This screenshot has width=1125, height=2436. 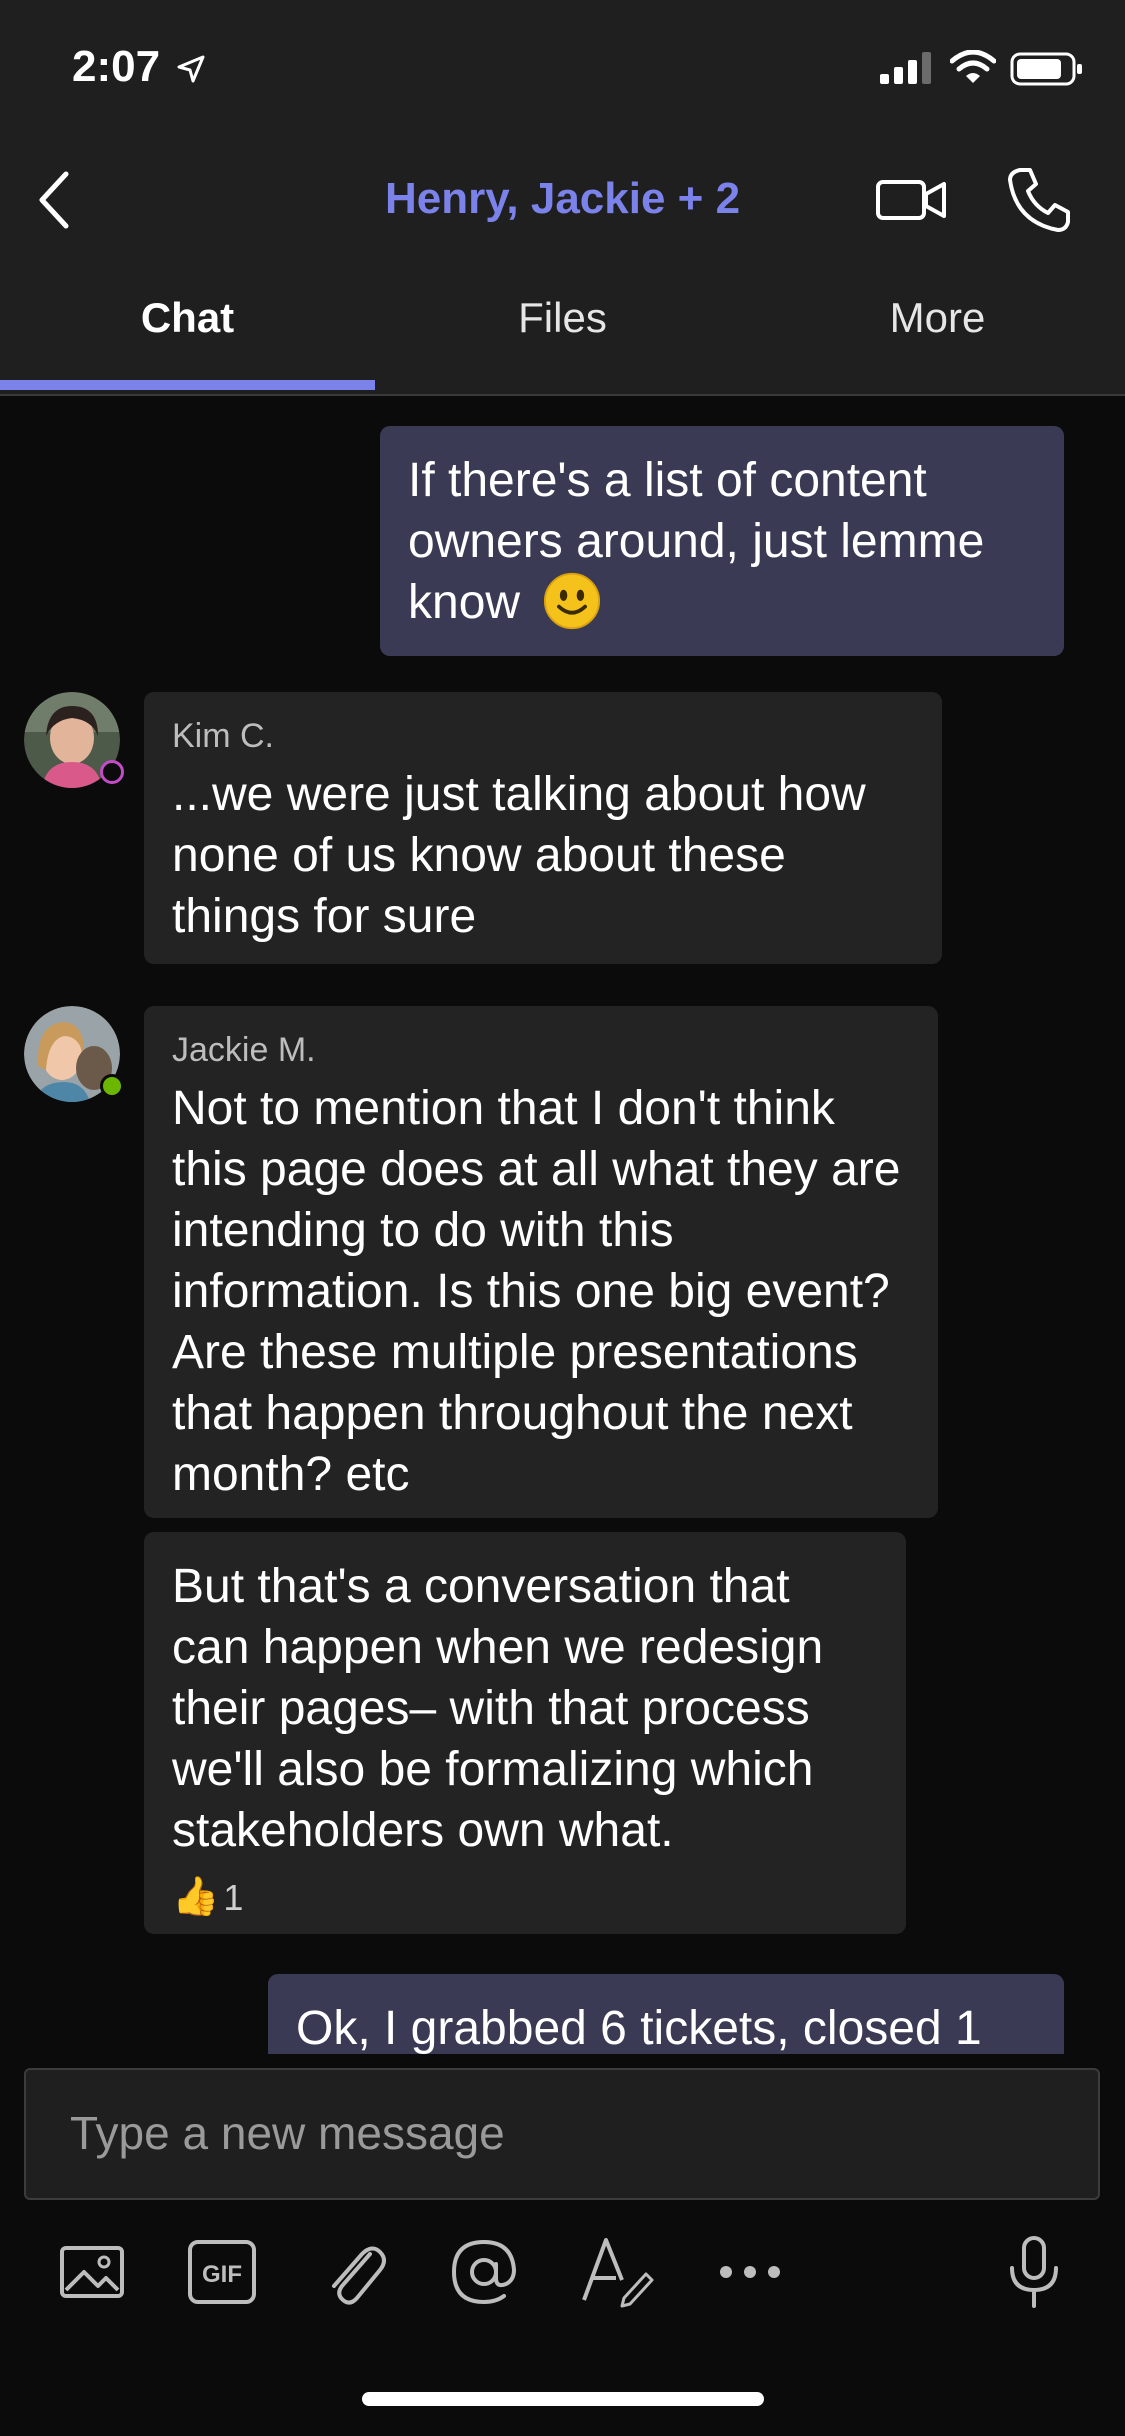 I want to click on video-camera-icon, so click(x=912, y=200).